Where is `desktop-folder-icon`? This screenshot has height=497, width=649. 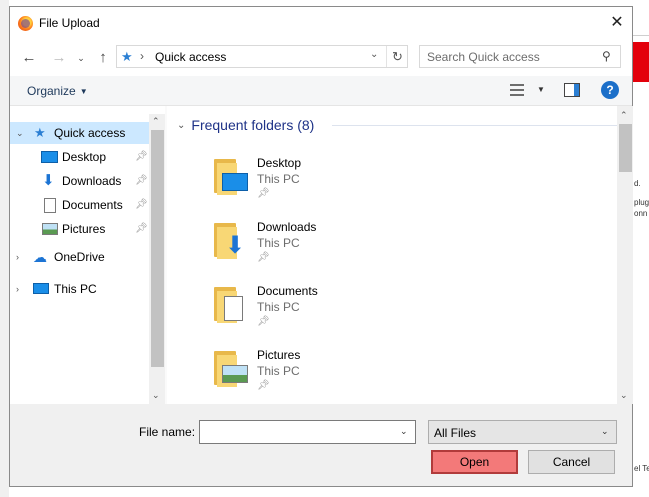 desktop-folder-icon is located at coordinates (231, 175).